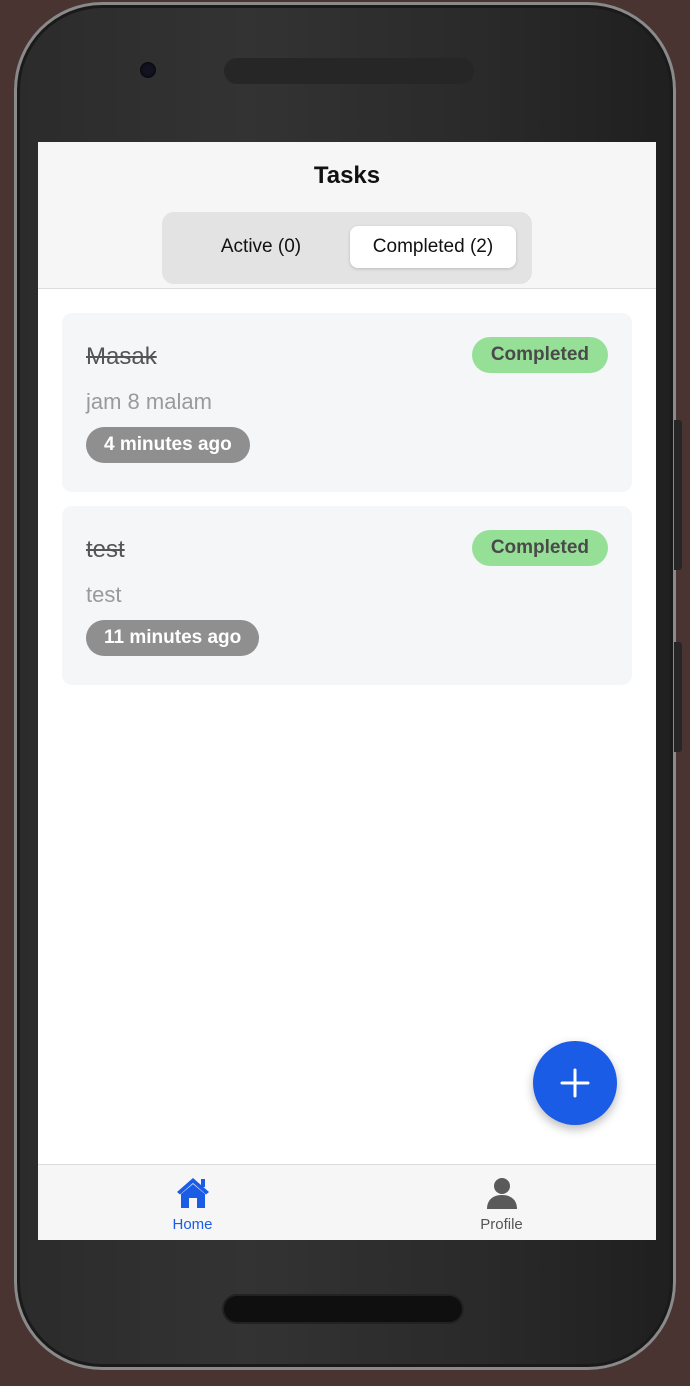  What do you see at coordinates (168, 445) in the screenshot?
I see `time-badge: 4 minutes ago` at bounding box center [168, 445].